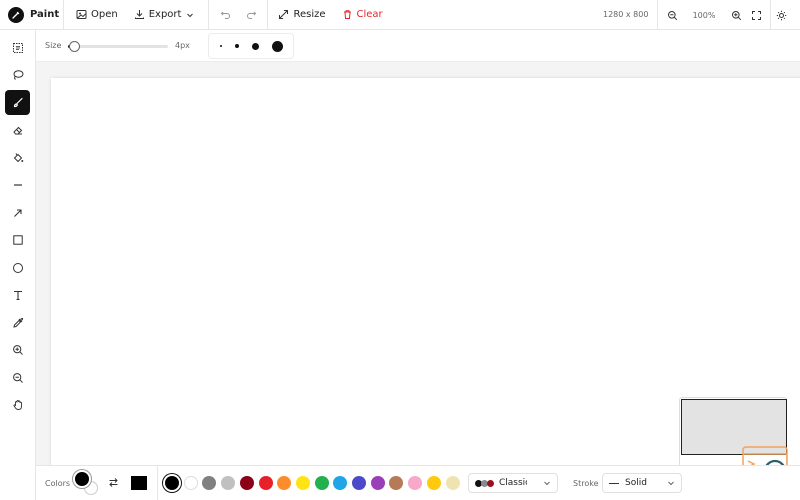 This screenshot has width=800, height=500. Describe the element at coordinates (17, 157) in the screenshot. I see `fill-tool` at that location.